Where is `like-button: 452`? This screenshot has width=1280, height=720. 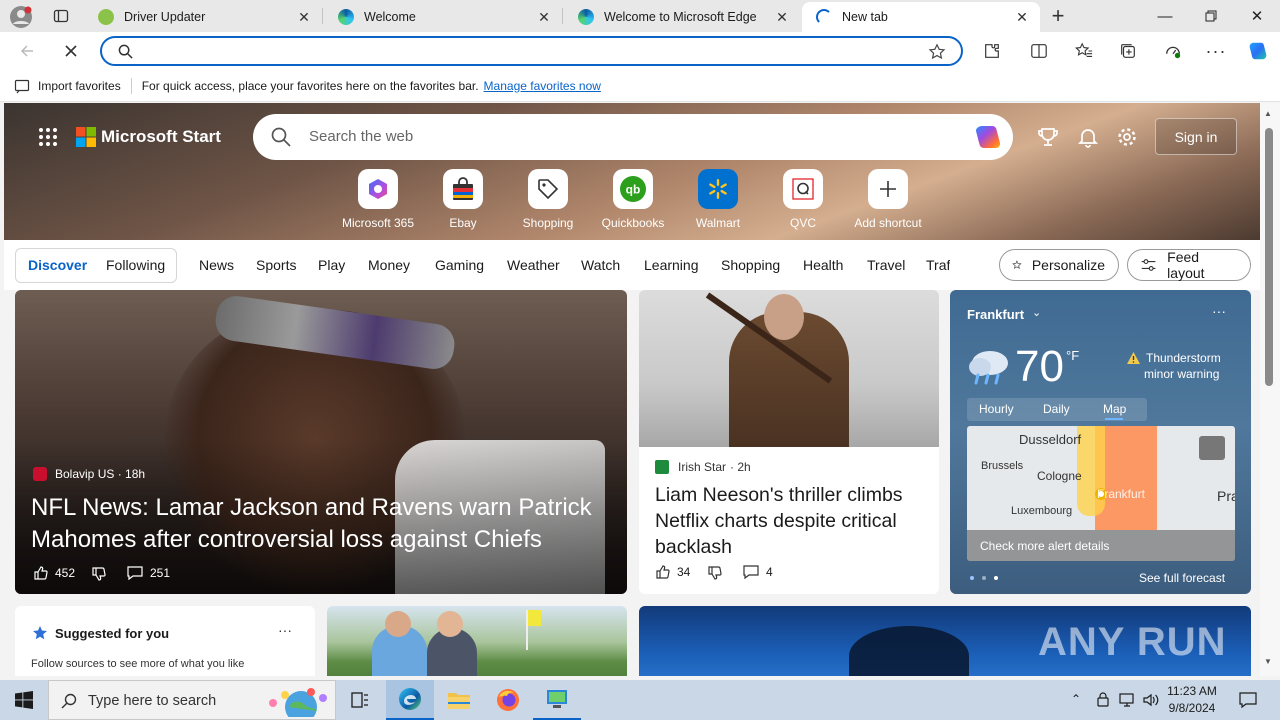 like-button: 452 is located at coordinates (54, 573).